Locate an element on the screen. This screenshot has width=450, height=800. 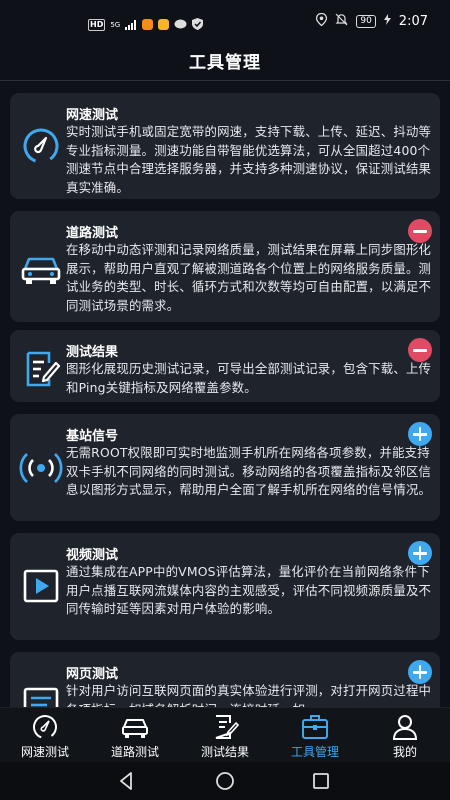
tab-label: 测试结果 is located at coordinates (224, 752).